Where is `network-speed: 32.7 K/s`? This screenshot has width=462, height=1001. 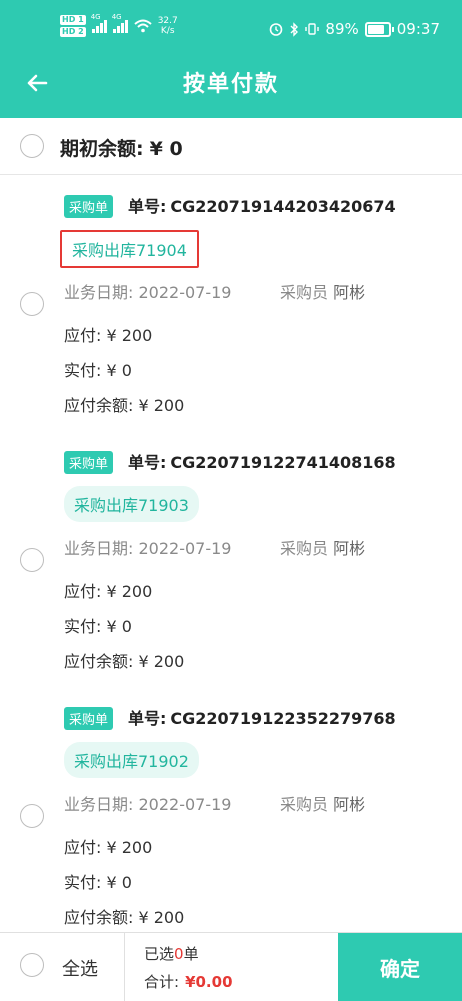
network-speed: 32.7 K/s is located at coordinates (168, 26).